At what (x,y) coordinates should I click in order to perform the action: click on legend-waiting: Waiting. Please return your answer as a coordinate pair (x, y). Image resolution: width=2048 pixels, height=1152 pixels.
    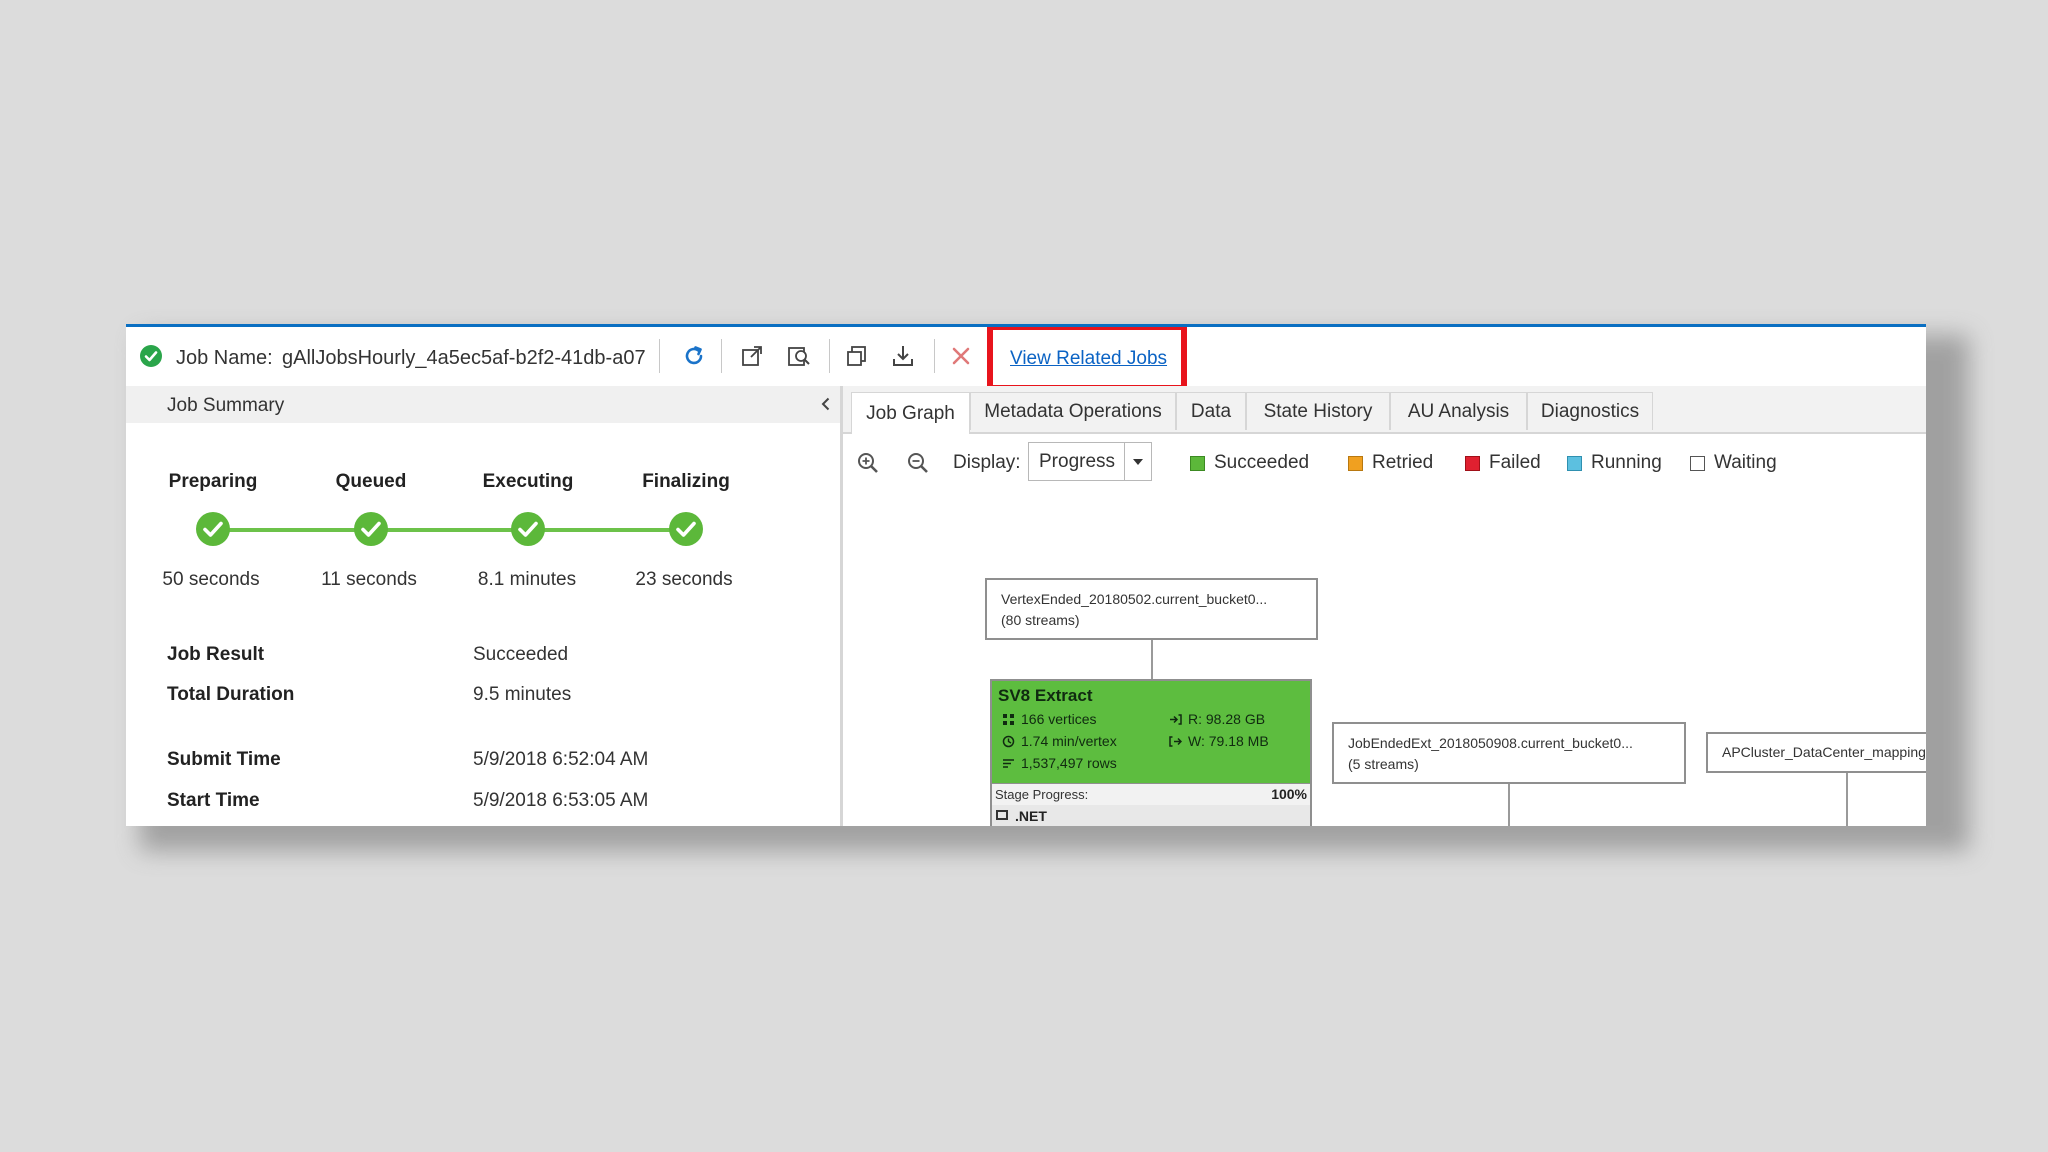
    Looking at the image, I should click on (1733, 463).